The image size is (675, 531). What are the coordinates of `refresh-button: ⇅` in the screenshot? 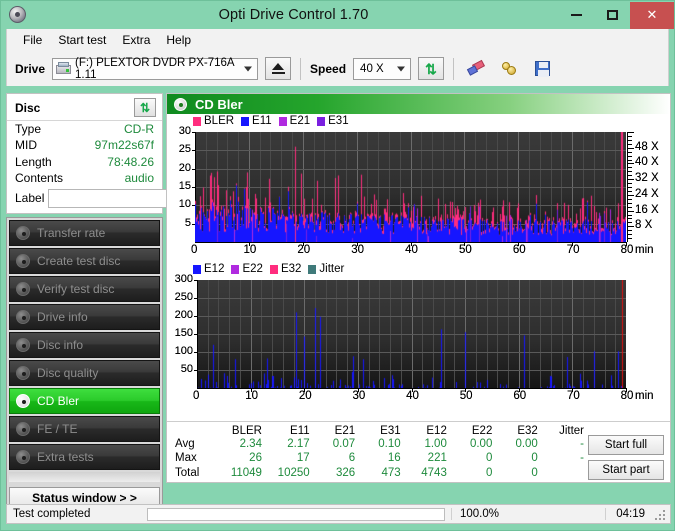 It's located at (431, 68).